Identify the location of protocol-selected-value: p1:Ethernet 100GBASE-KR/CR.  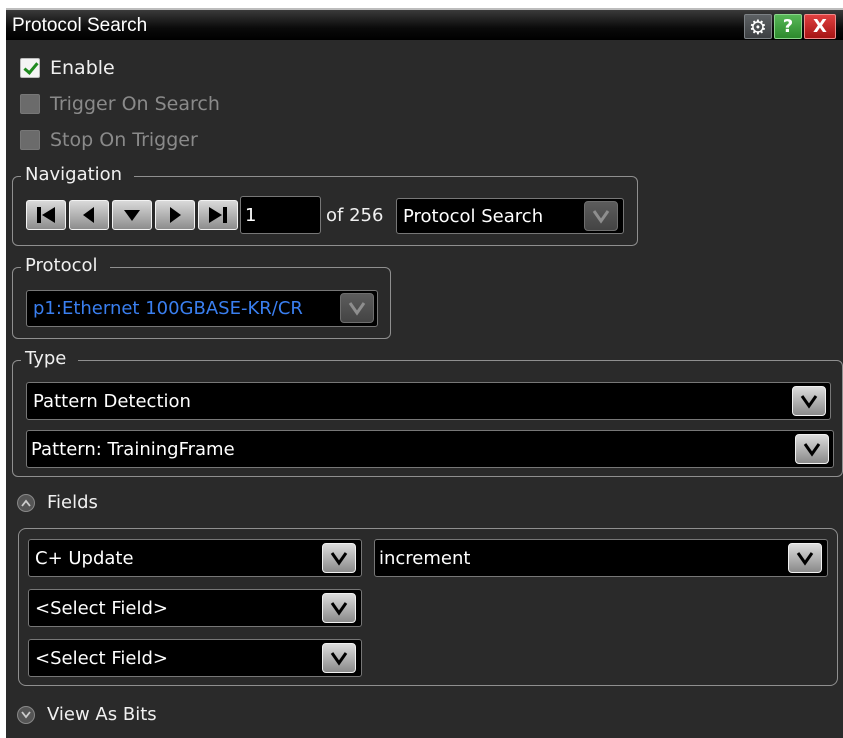
(168, 308).